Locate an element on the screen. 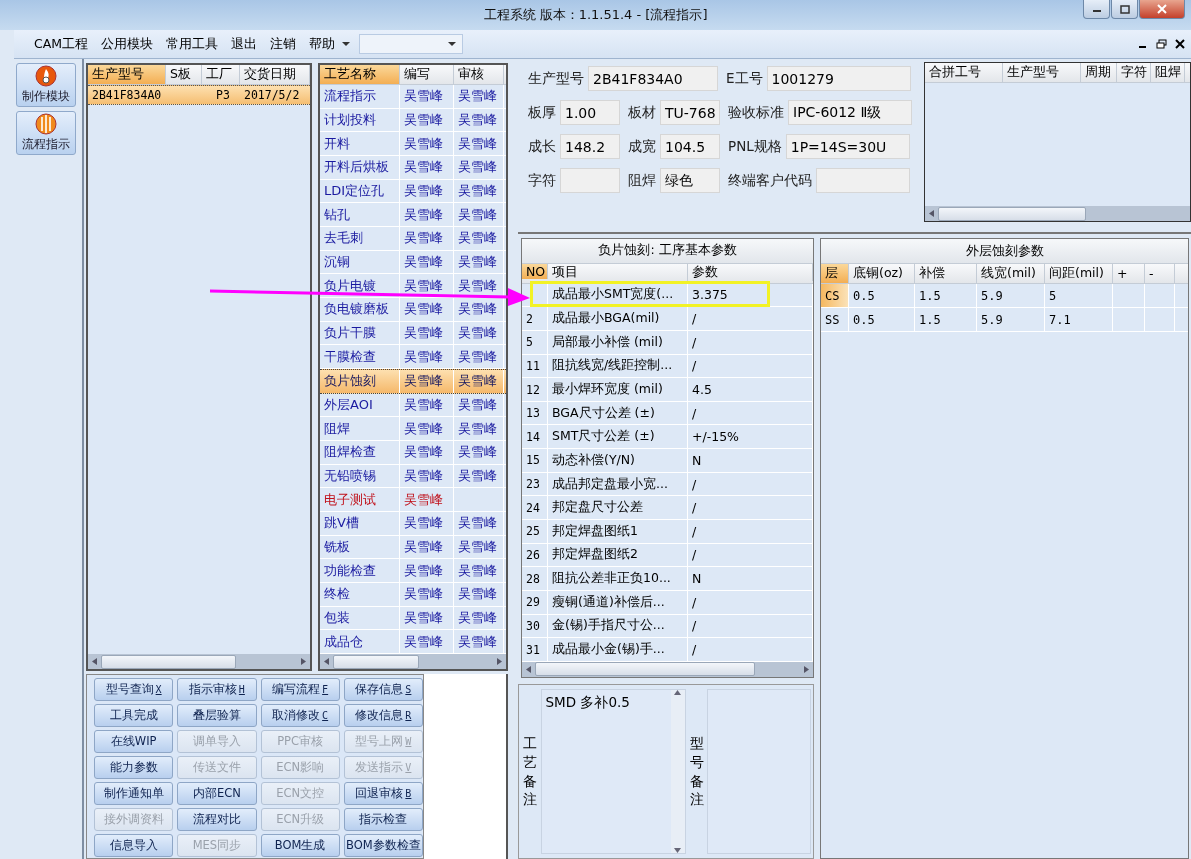 The height and width of the screenshot is (859, 1191). readonly-field: 1001279 is located at coordinates (838, 78).